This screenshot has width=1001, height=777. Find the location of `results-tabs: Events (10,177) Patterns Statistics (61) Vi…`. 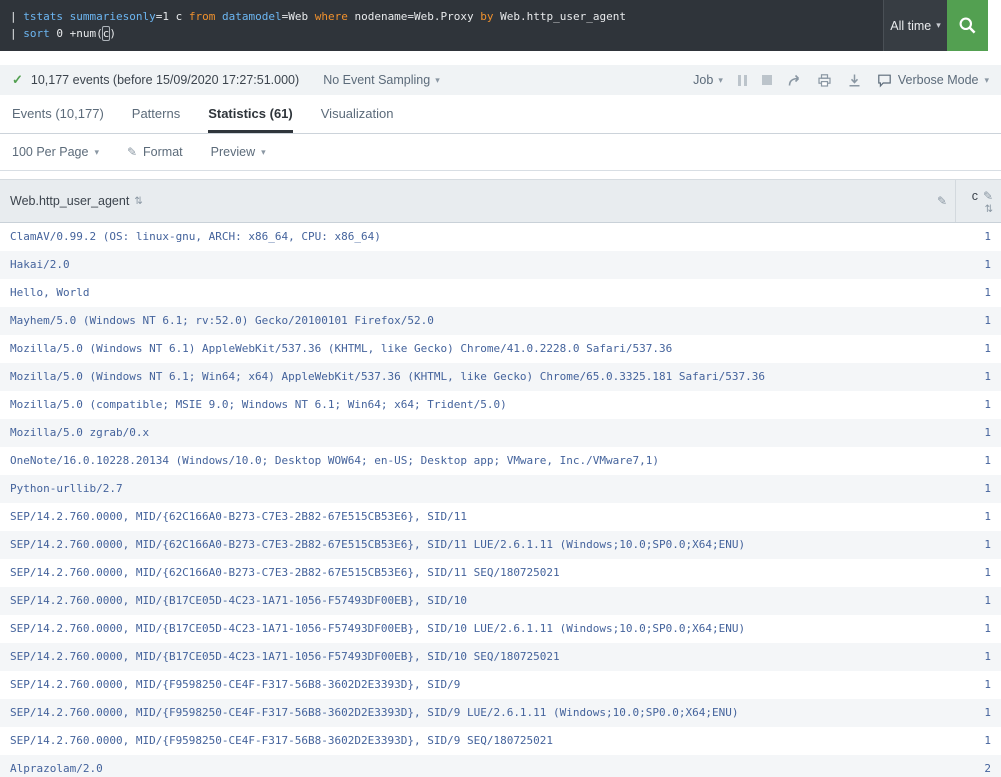

results-tabs: Events (10,177) Patterns Statistics (61) Vi… is located at coordinates (500, 114).